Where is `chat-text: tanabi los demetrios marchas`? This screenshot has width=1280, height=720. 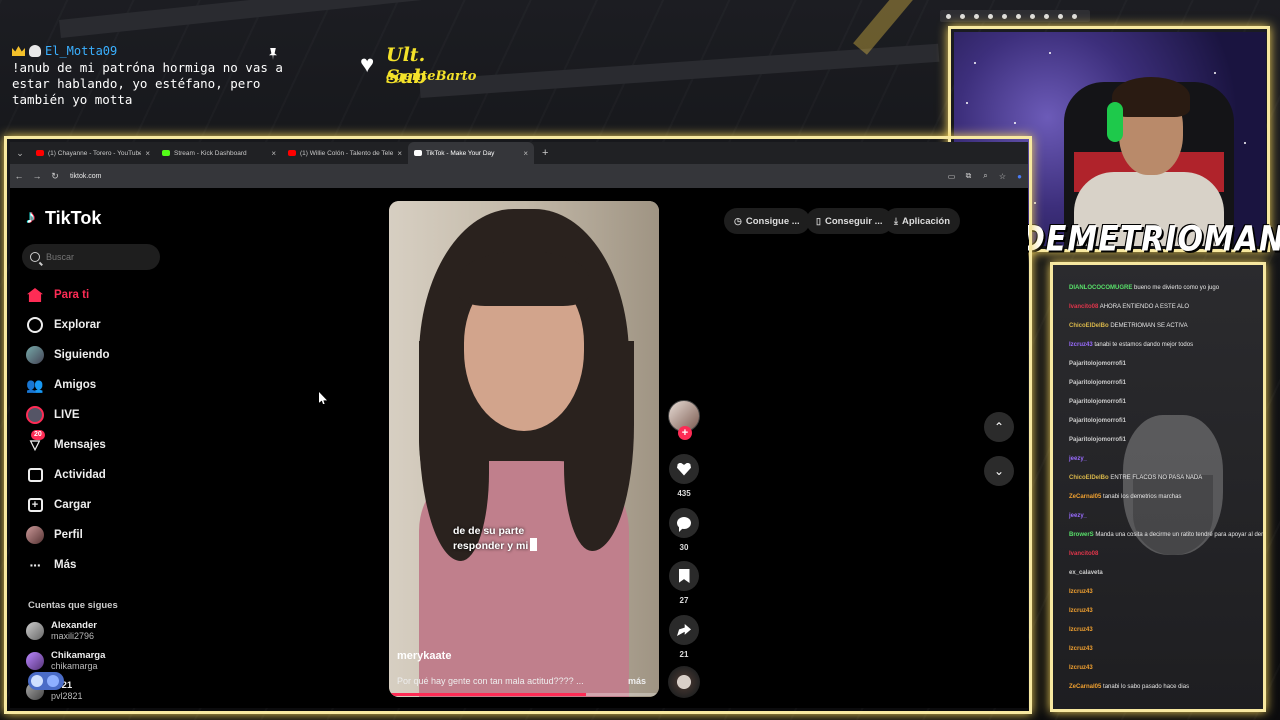
chat-text: tanabi los demetrios marchas is located at coordinates (1142, 497).